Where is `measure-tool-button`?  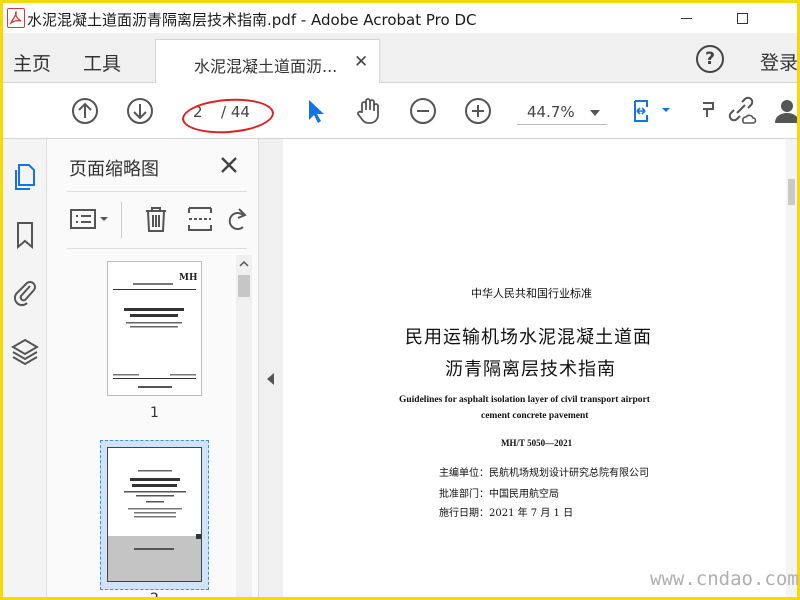 measure-tool-button is located at coordinates (708, 111).